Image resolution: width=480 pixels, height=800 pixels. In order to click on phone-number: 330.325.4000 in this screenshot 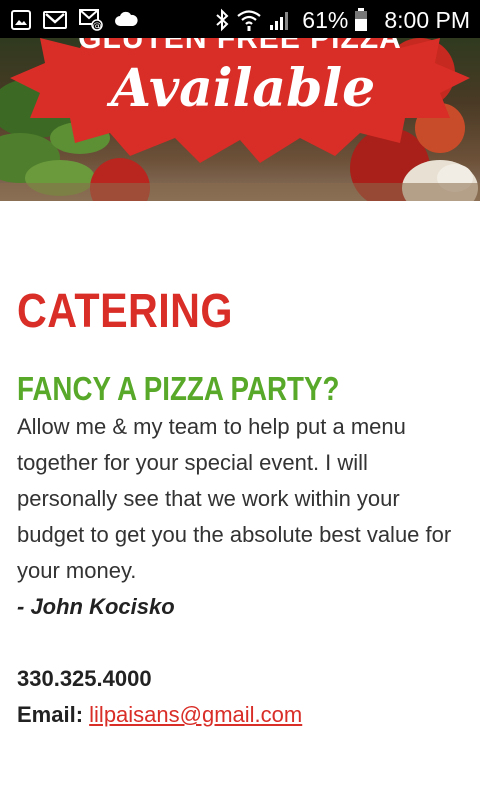, I will do `click(242, 679)`.